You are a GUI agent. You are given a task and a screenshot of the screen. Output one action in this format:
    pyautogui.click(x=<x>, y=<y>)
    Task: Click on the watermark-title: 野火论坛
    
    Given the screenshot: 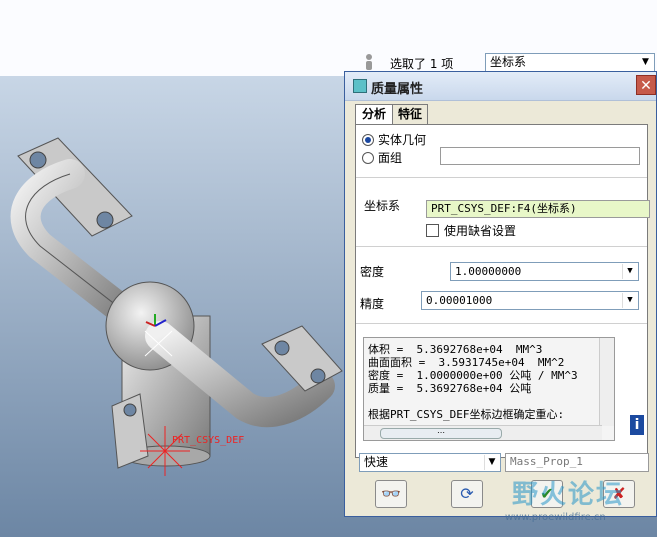 What is the action you would take?
    pyautogui.click(x=568, y=495)
    